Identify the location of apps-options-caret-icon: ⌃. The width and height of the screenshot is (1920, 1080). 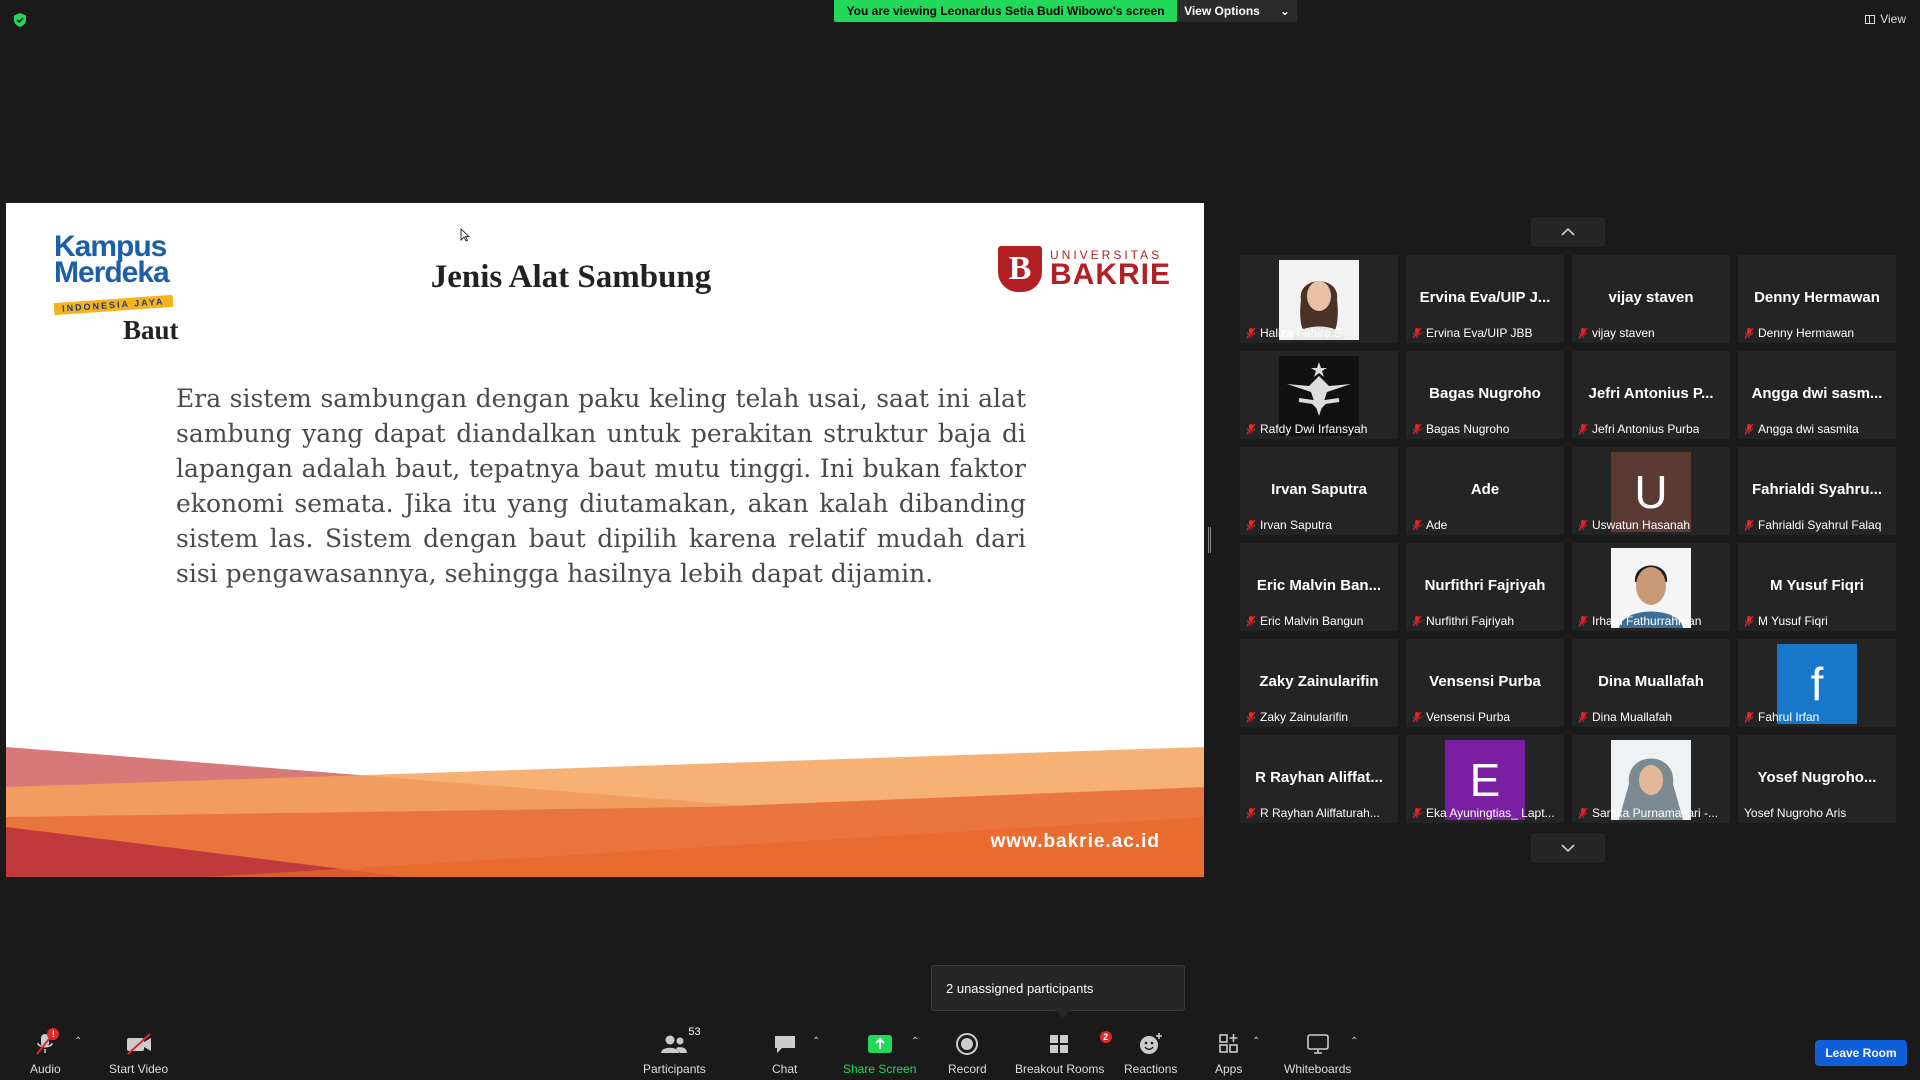
(1256, 1041).